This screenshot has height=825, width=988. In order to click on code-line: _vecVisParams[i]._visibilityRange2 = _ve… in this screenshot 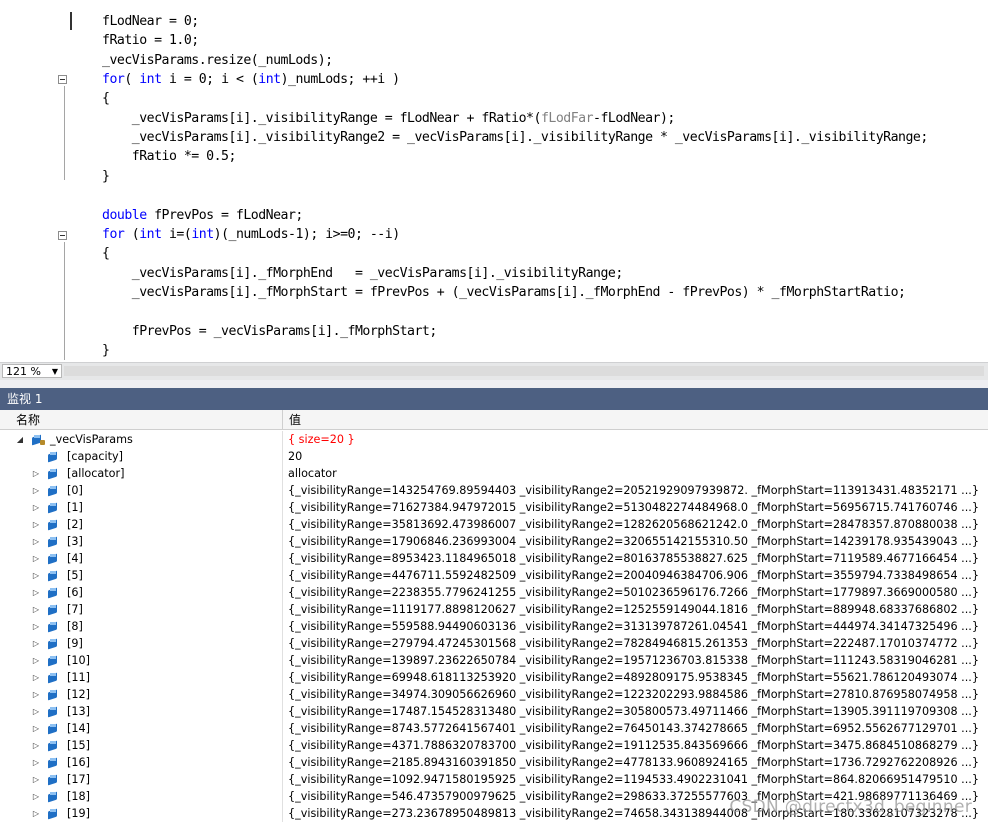, I will do `click(515, 137)`.